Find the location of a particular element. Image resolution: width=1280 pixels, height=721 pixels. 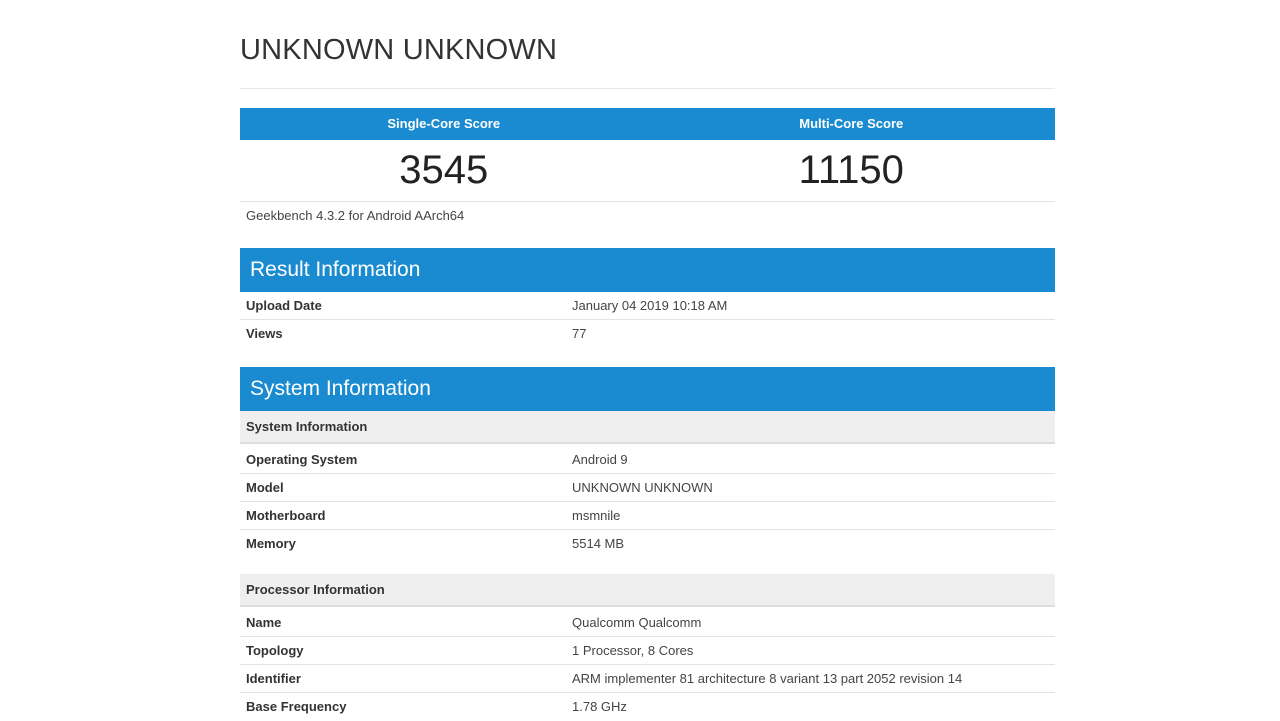

system-information-subheader: System Information is located at coordinates (647, 427).